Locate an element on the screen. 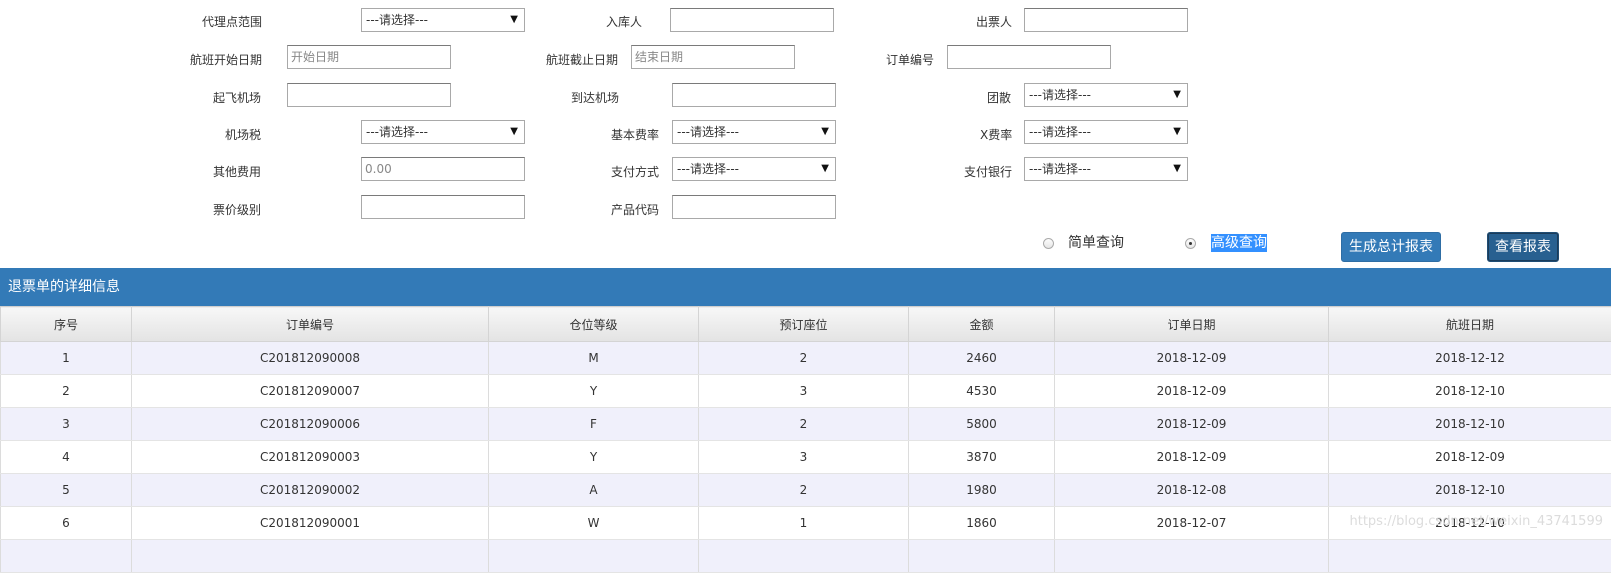 The height and width of the screenshot is (573, 1611). cell-amount: 2460 is located at coordinates (982, 358).